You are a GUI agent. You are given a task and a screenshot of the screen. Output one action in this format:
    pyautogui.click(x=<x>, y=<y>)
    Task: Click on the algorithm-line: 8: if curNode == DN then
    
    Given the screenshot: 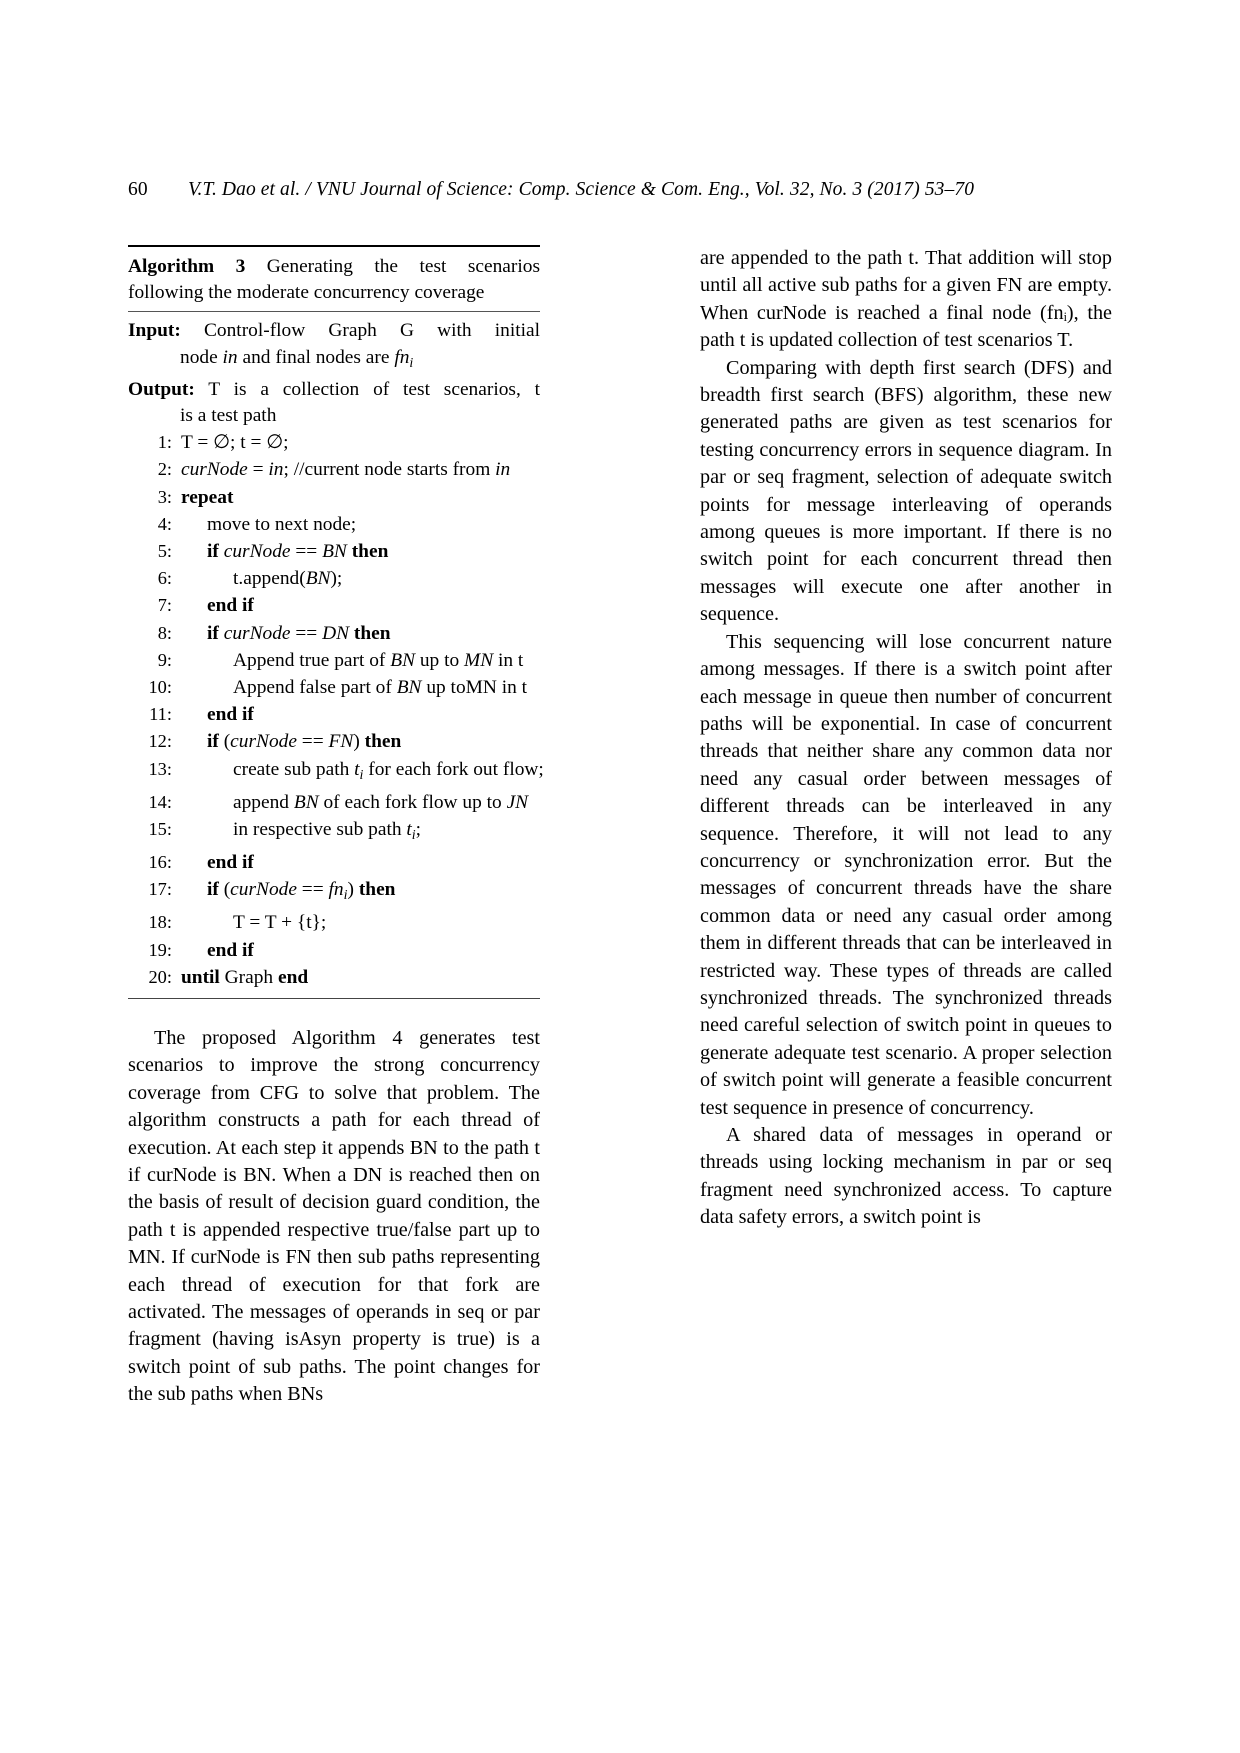 What is the action you would take?
    pyautogui.click(x=334, y=633)
    